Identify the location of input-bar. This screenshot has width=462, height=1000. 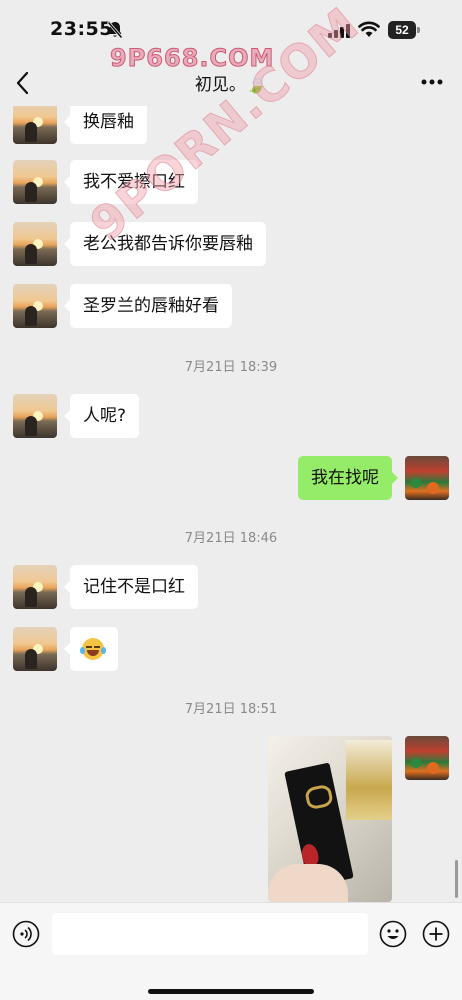
(231, 951).